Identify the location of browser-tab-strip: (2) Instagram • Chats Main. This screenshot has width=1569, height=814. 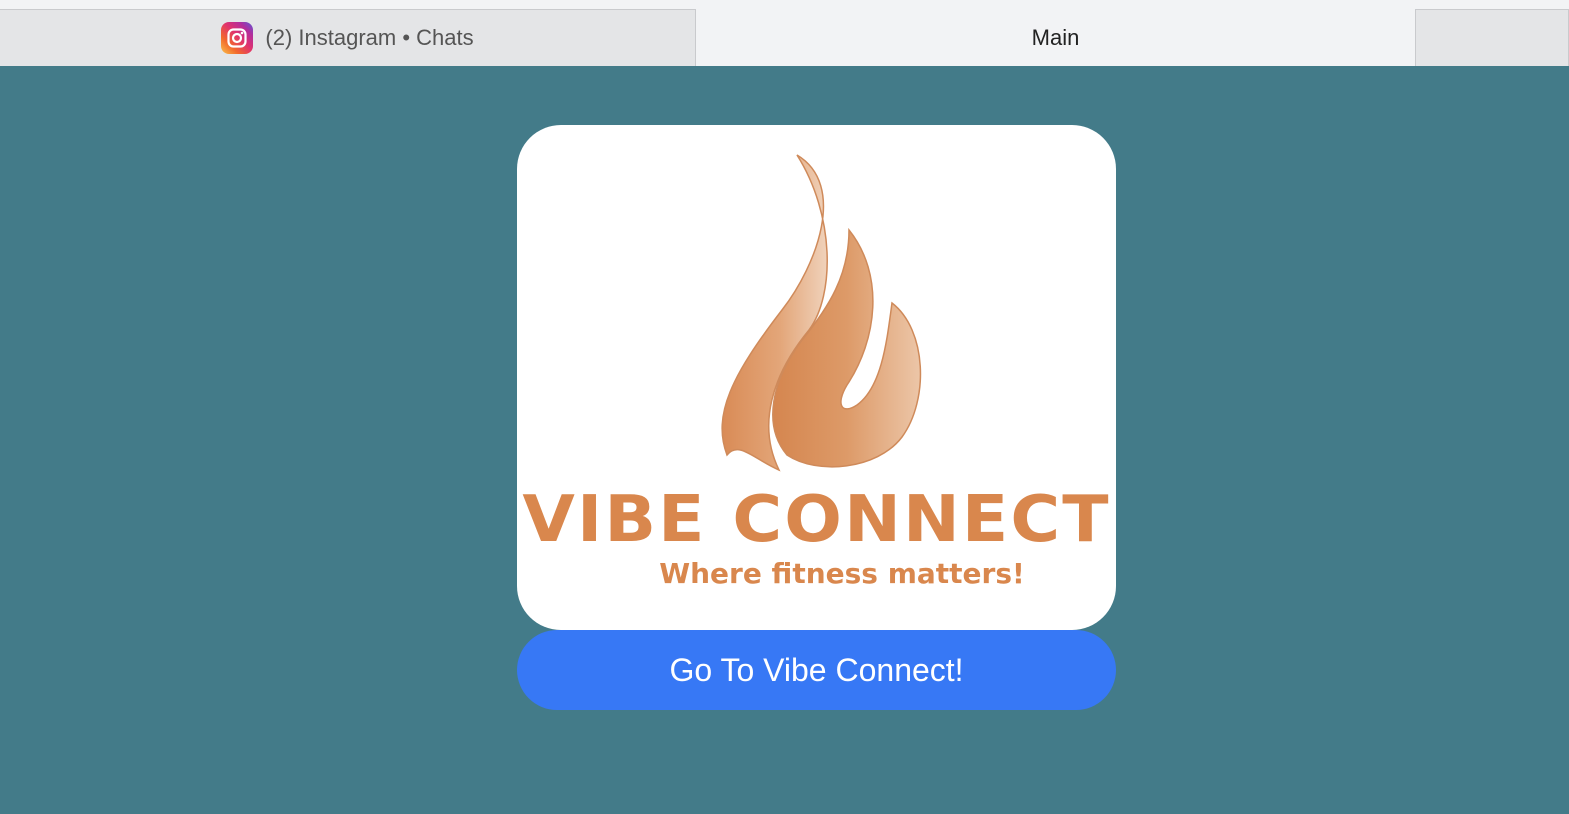
(784, 33).